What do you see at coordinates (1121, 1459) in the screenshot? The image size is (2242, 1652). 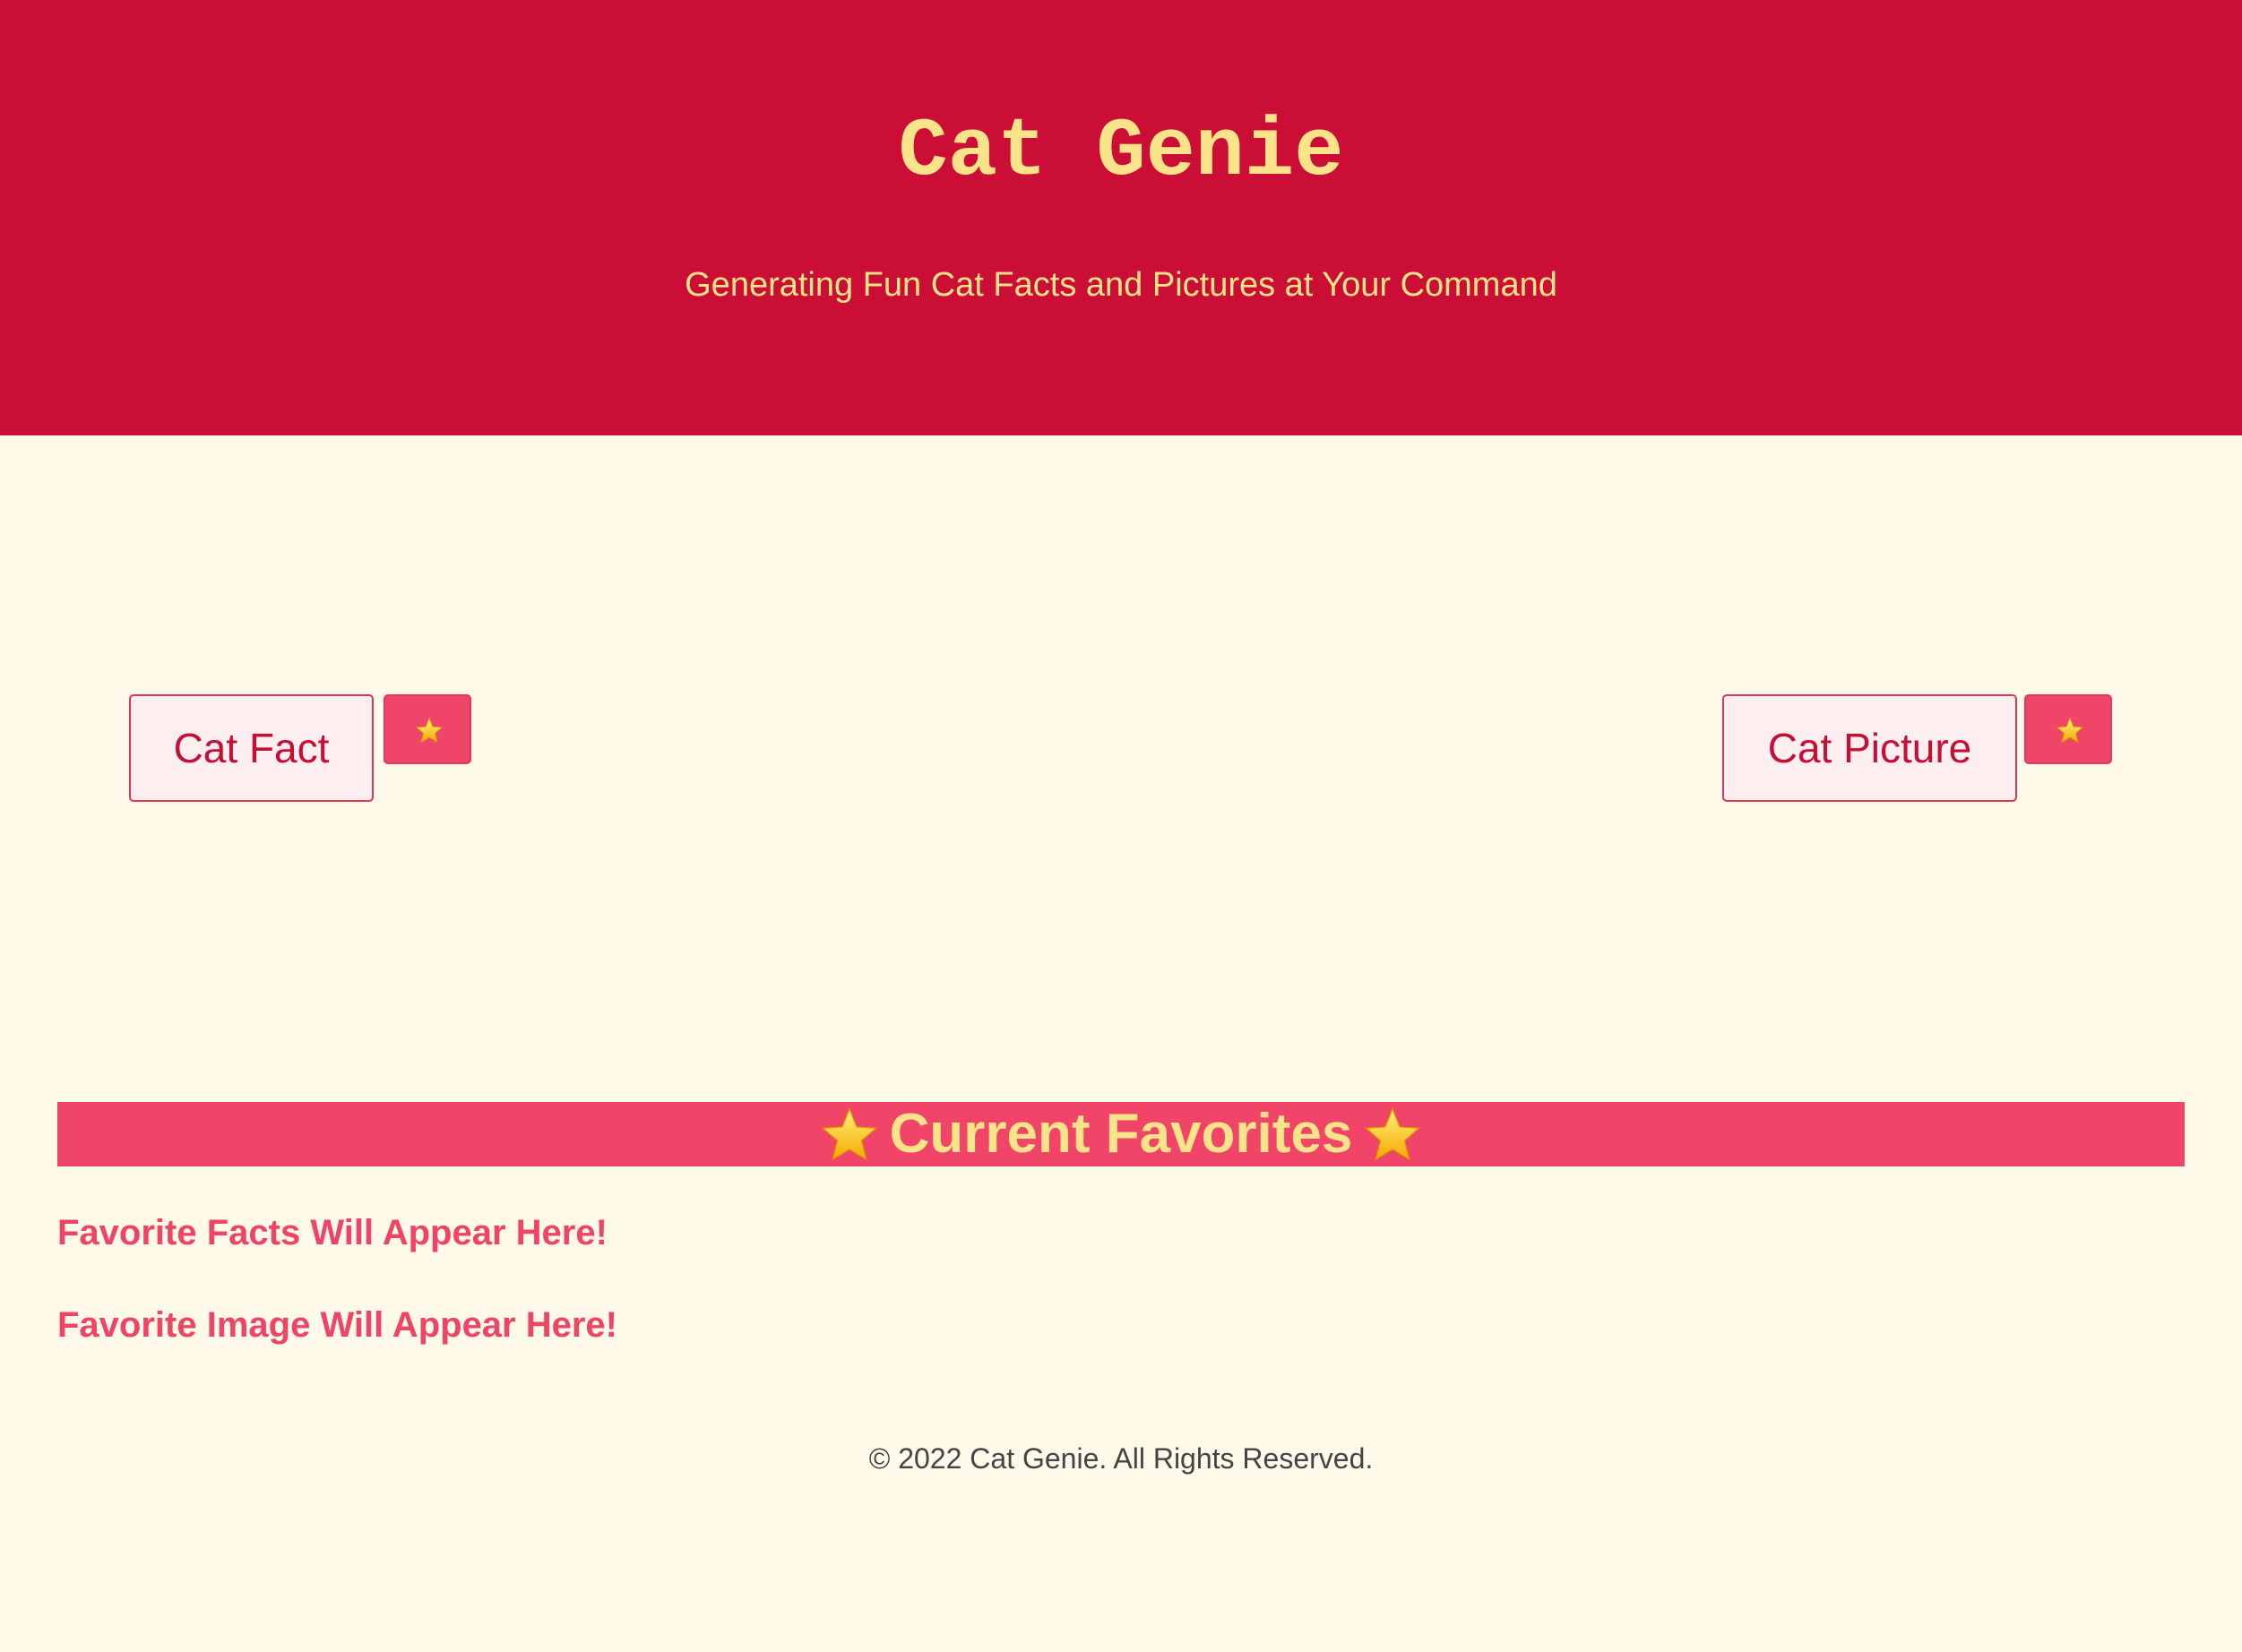 I see `footer-copyright: © 2022 Cat Genie. All Rights Reserved.` at bounding box center [1121, 1459].